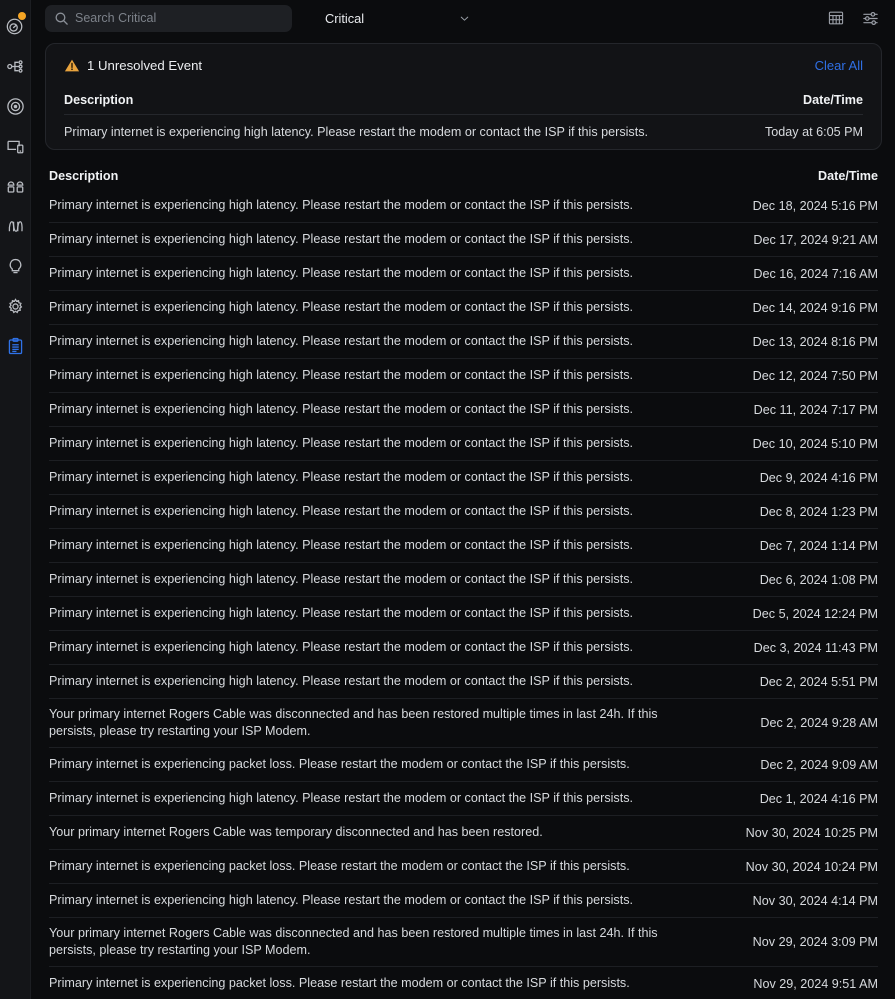 This screenshot has height=999, width=895. What do you see at coordinates (839, 65) in the screenshot?
I see `clear-all-button: Clear All` at bounding box center [839, 65].